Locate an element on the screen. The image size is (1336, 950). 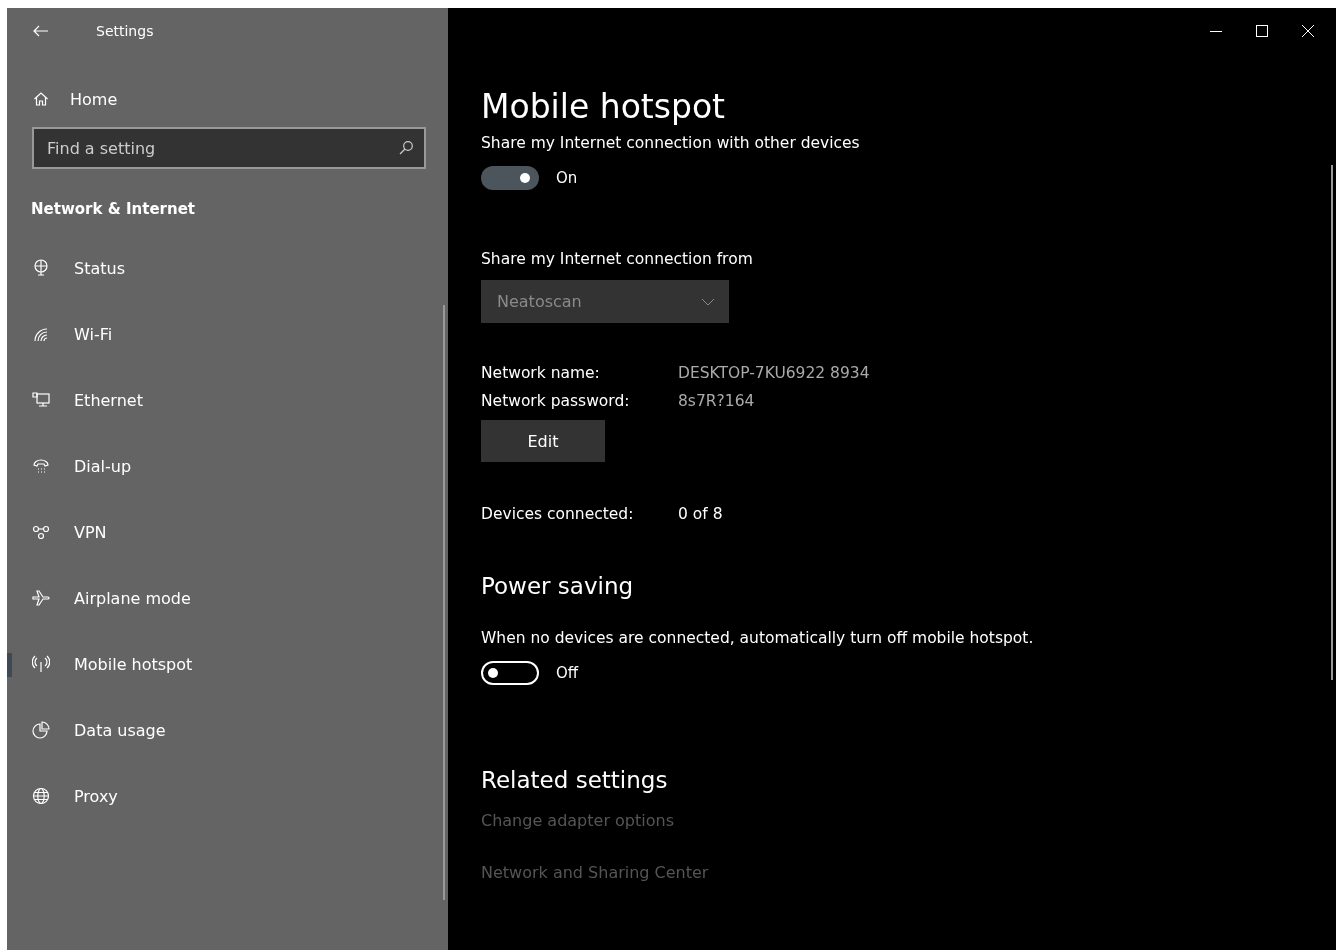
phone-icon is located at coordinates (41, 466).